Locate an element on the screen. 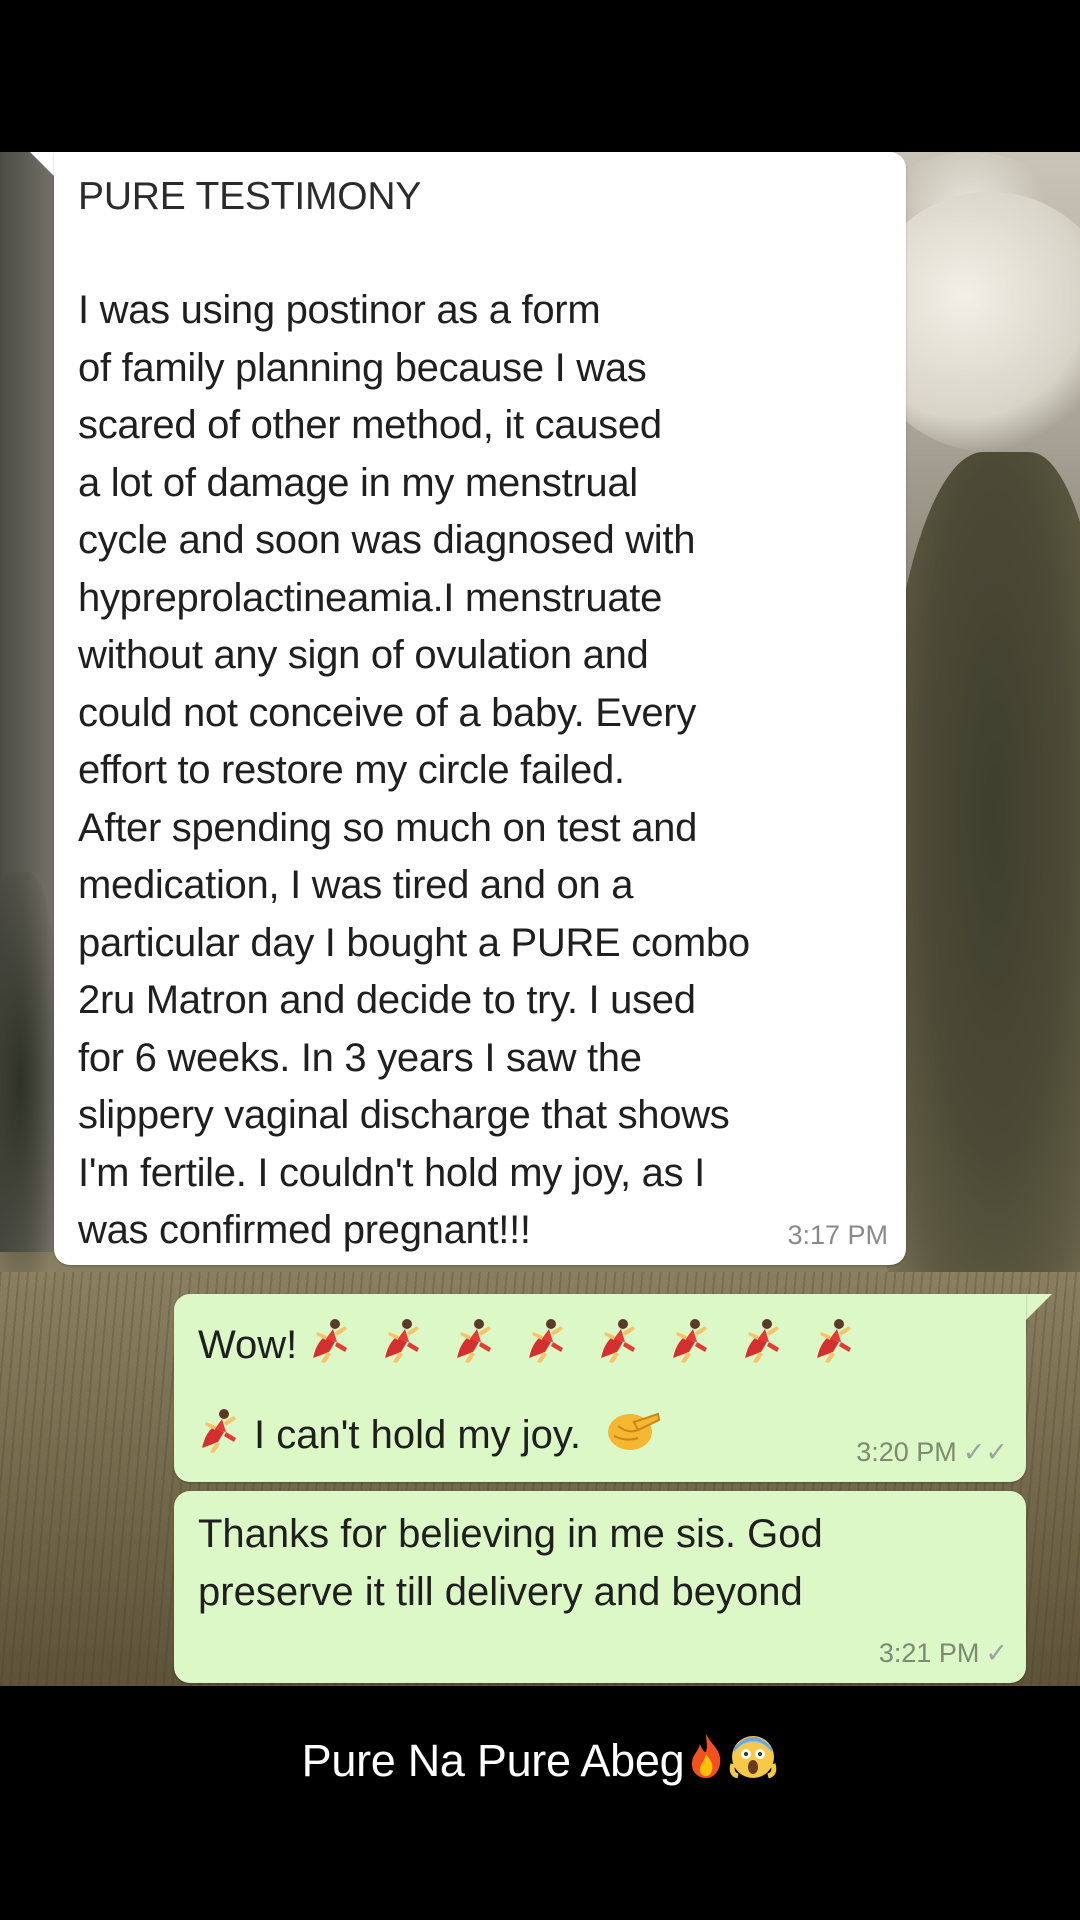  message-time: 3:20 PM is located at coordinates (906, 1452).